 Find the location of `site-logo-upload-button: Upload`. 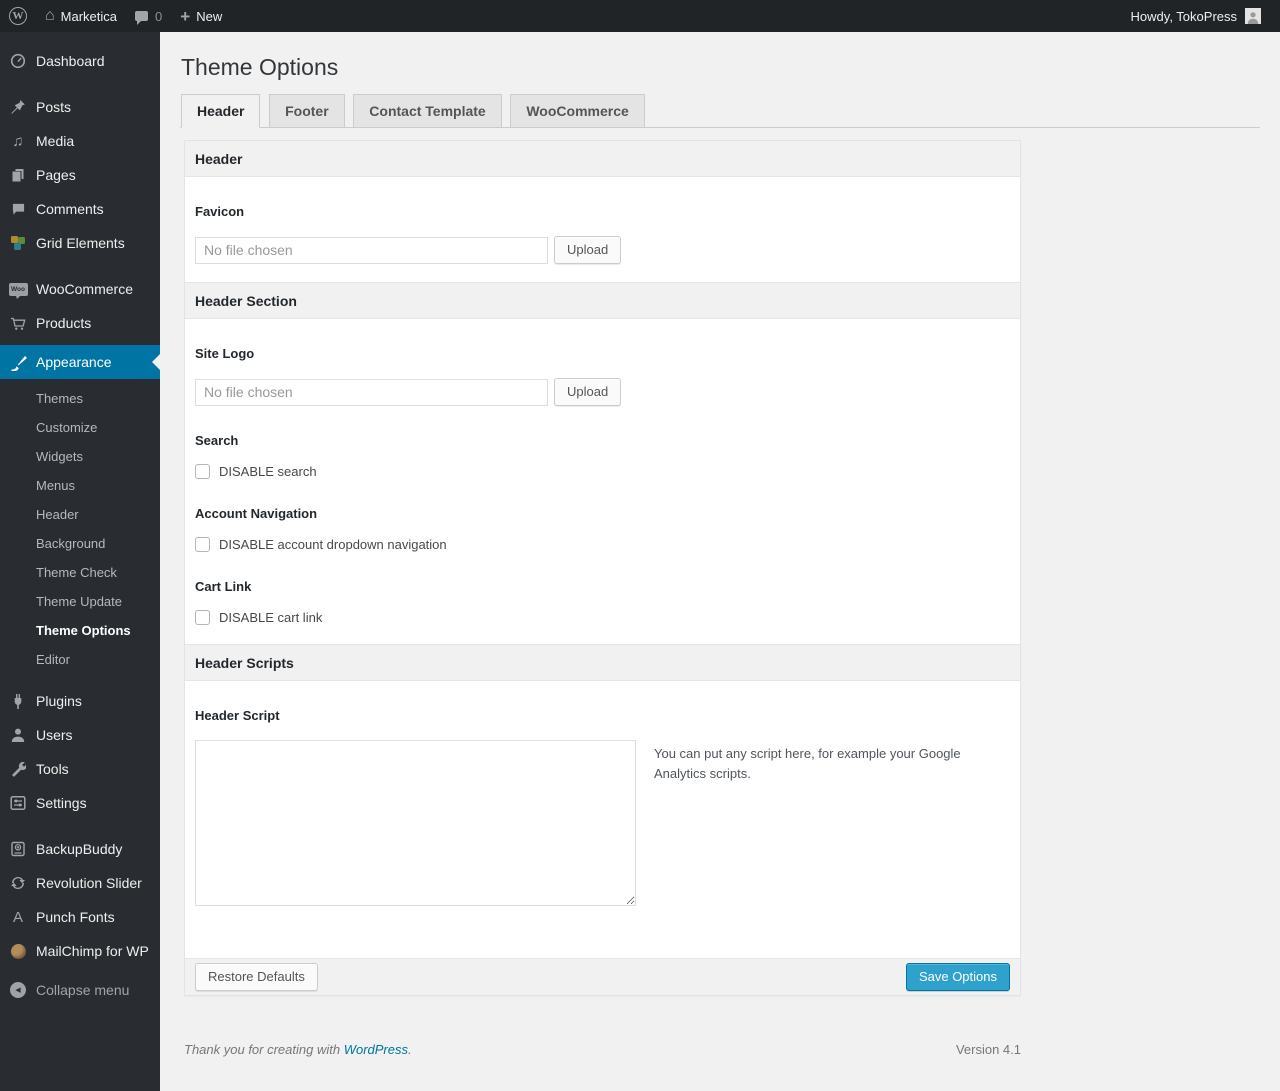

site-logo-upload-button: Upload is located at coordinates (588, 392).